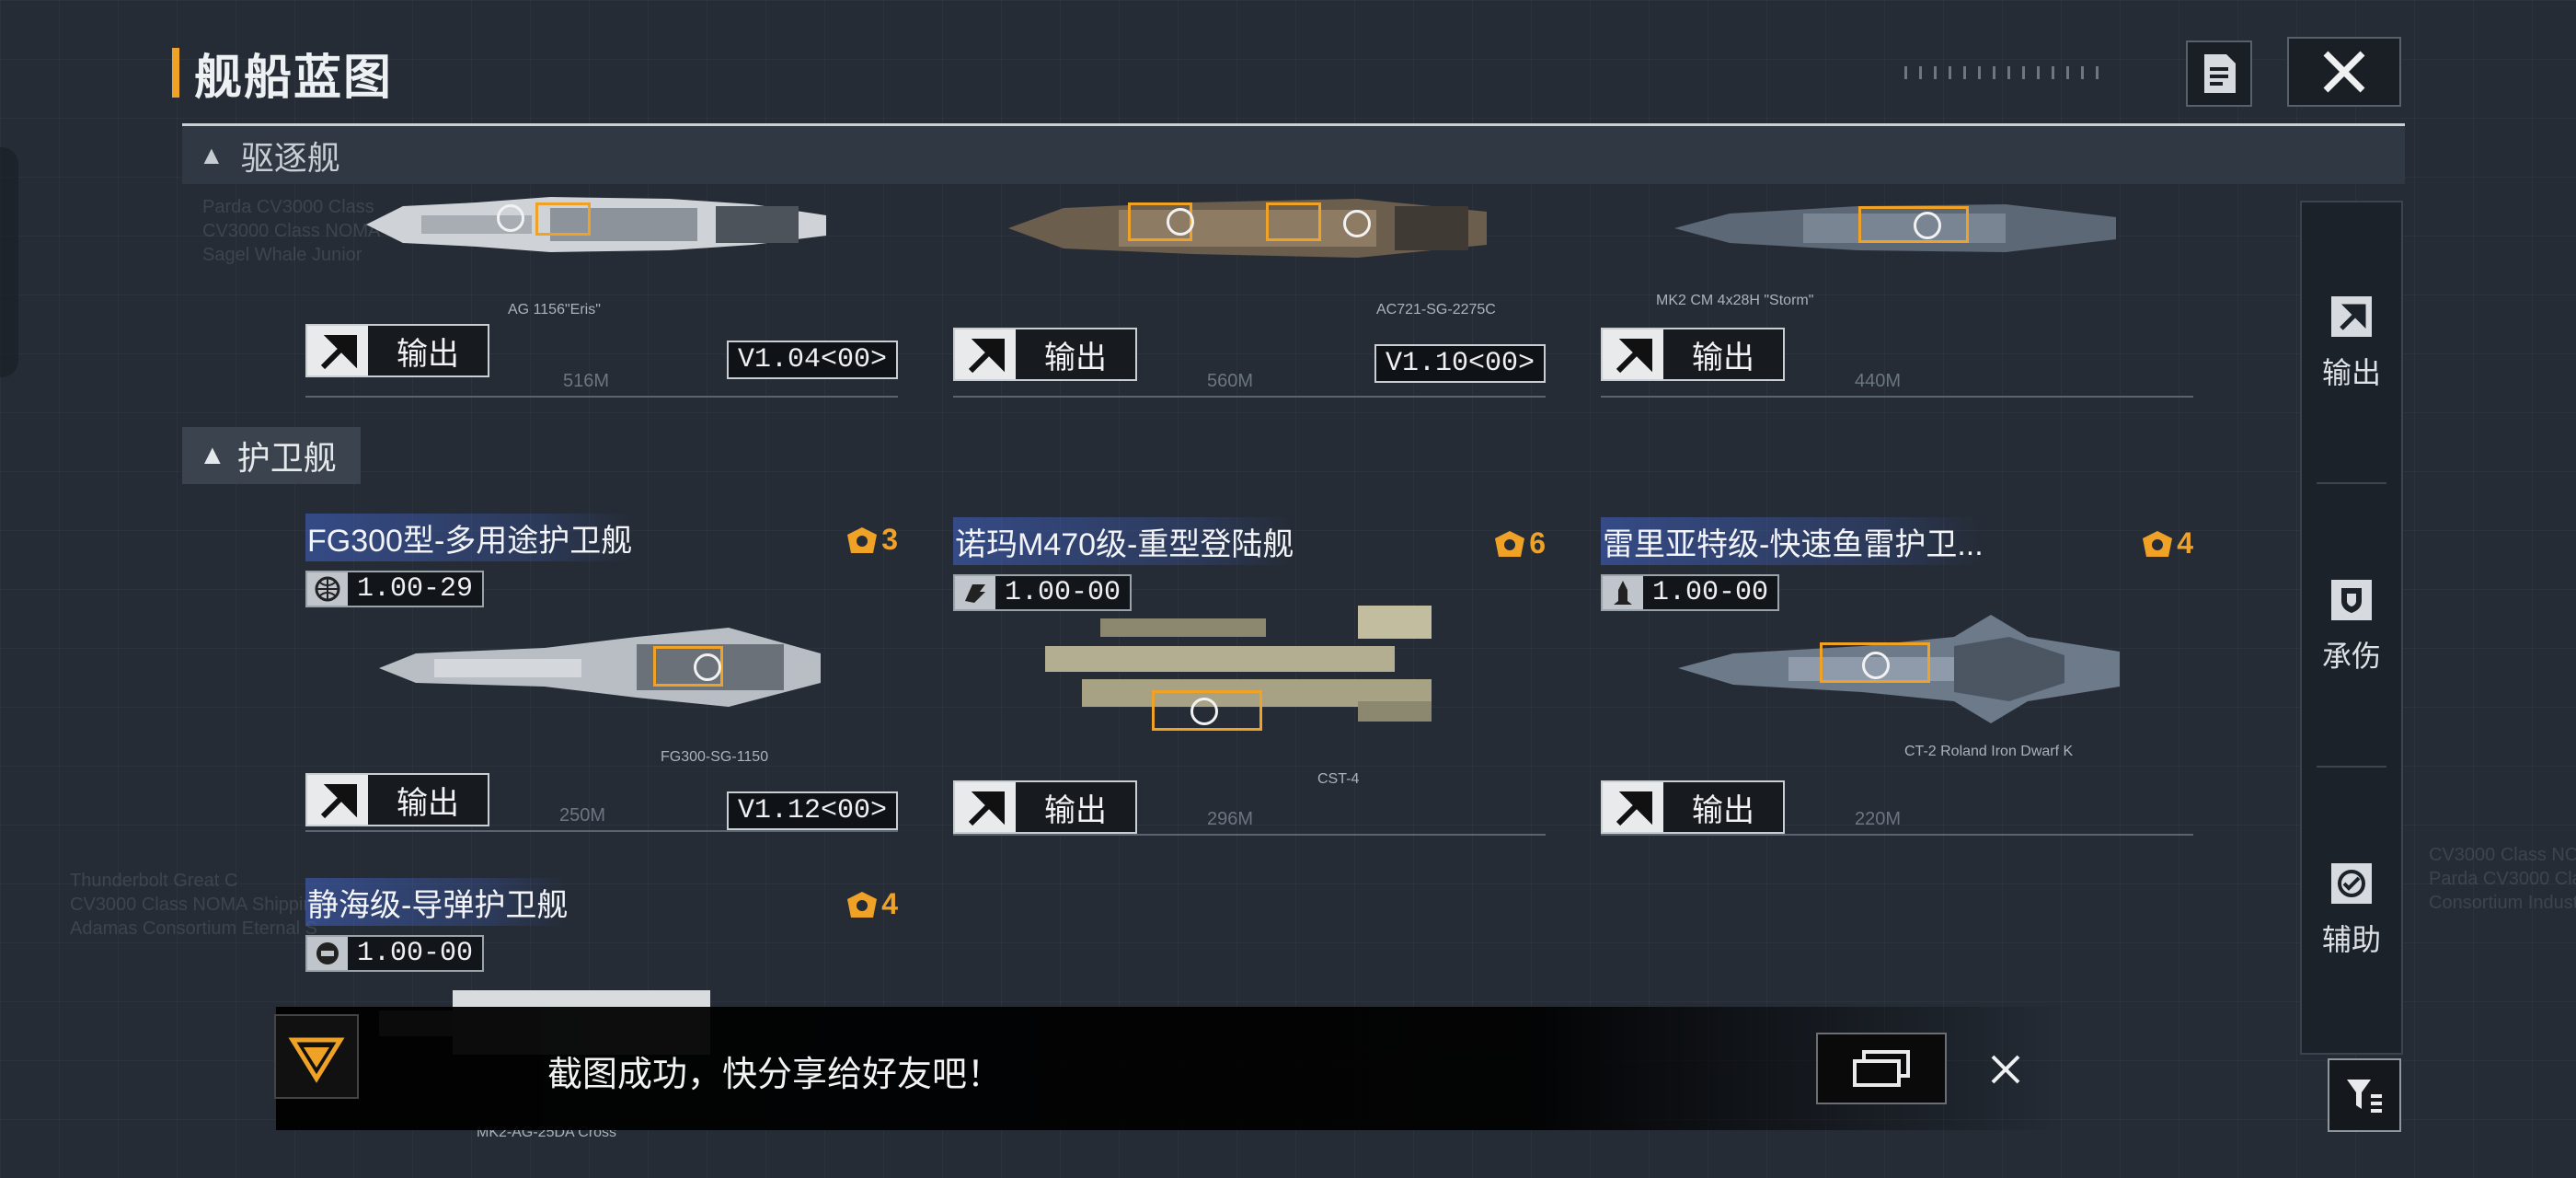 This screenshot has height=1178, width=2576. What do you see at coordinates (1735, 300) in the screenshot?
I see `ship-designation: MK2 CM 4x28H "Storm"` at bounding box center [1735, 300].